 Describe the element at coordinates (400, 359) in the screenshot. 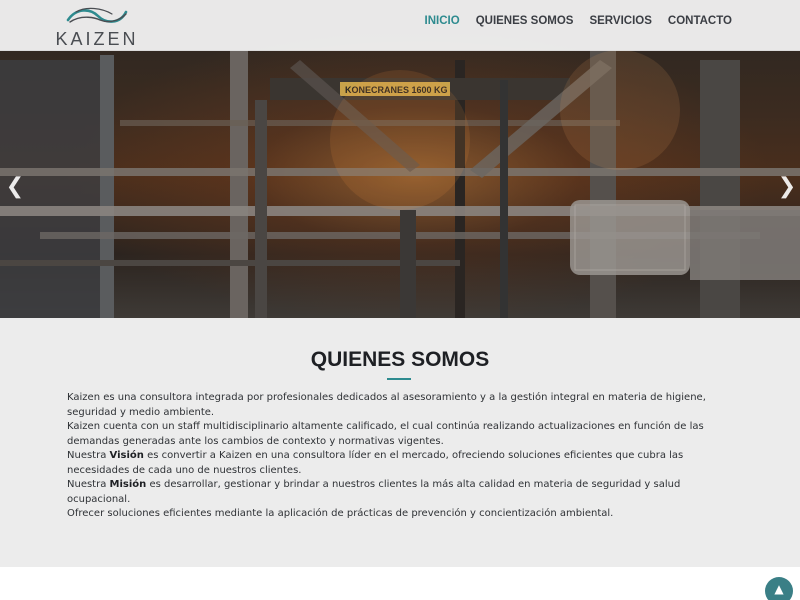

I see `section-title: QUIENES SOMOS` at that location.